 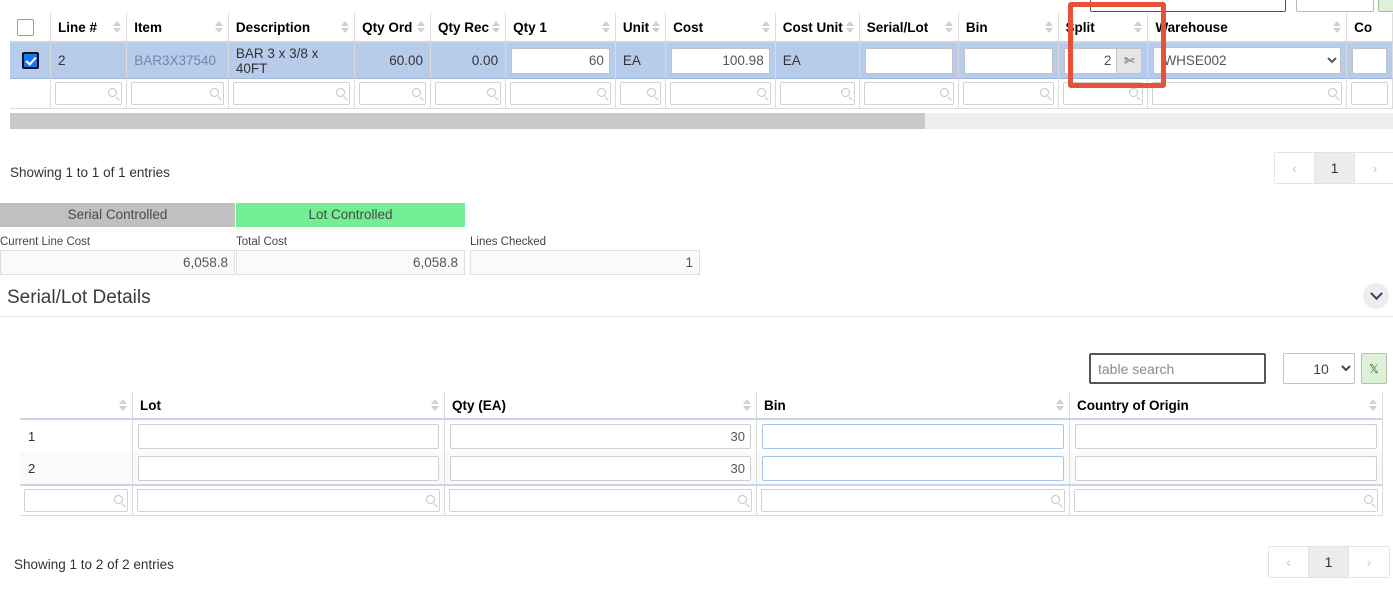 What do you see at coordinates (1369, 562) in the screenshot?
I see `pagination-next-button: ›` at bounding box center [1369, 562].